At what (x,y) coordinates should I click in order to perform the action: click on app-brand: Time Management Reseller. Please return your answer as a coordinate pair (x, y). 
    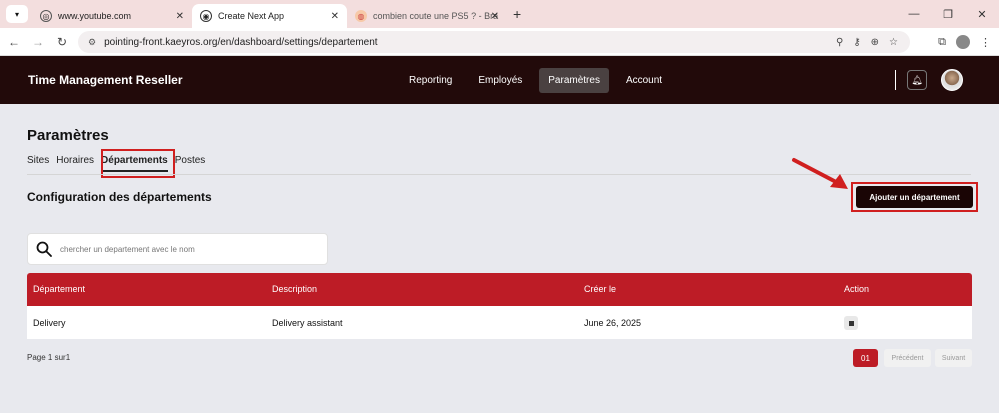
    Looking at the image, I should click on (105, 80).